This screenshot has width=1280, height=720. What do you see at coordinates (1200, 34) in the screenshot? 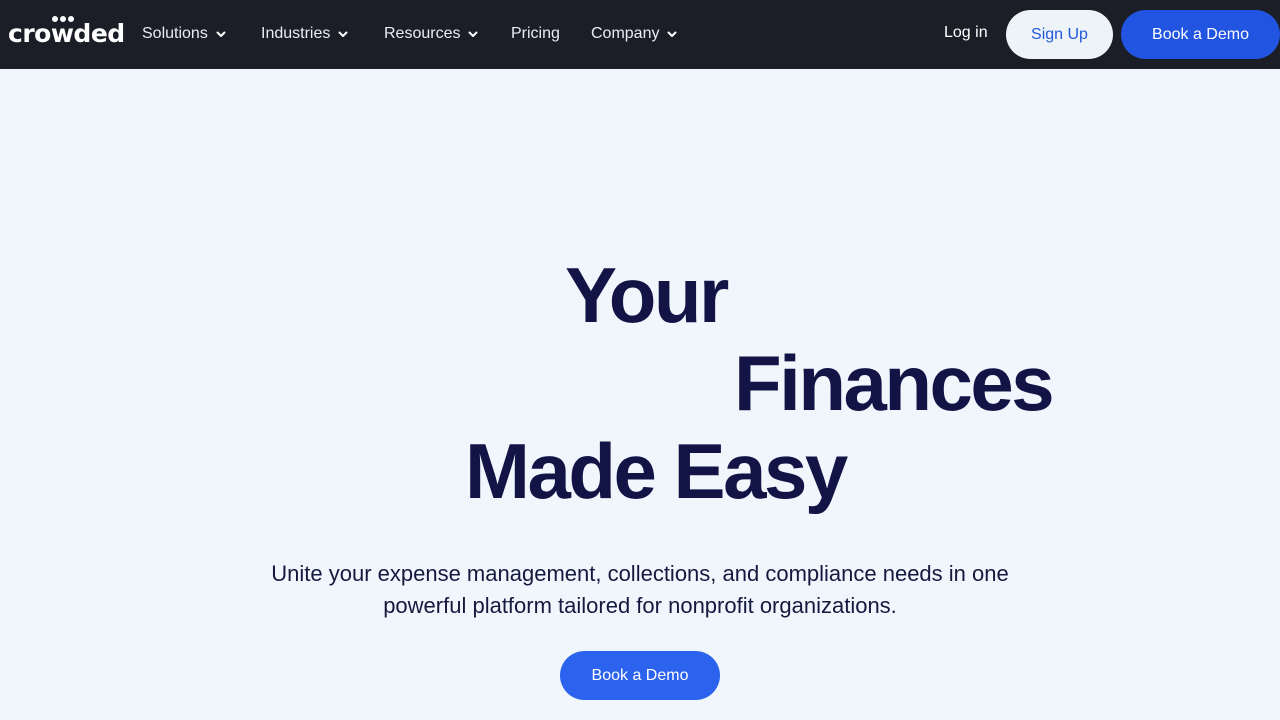
I see `book-demo-button: Book a Demo` at bounding box center [1200, 34].